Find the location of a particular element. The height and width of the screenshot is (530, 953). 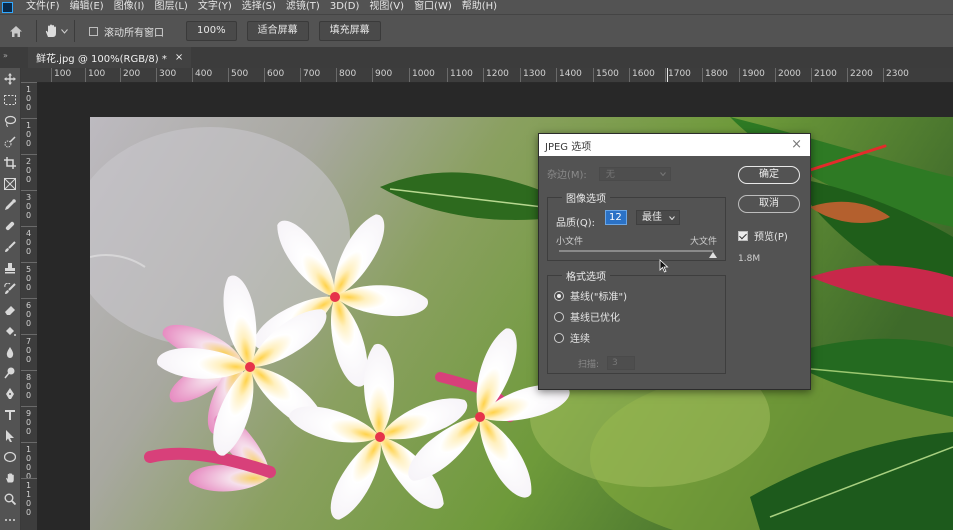

ruler-label: 900 is located at coordinates (29, 422).